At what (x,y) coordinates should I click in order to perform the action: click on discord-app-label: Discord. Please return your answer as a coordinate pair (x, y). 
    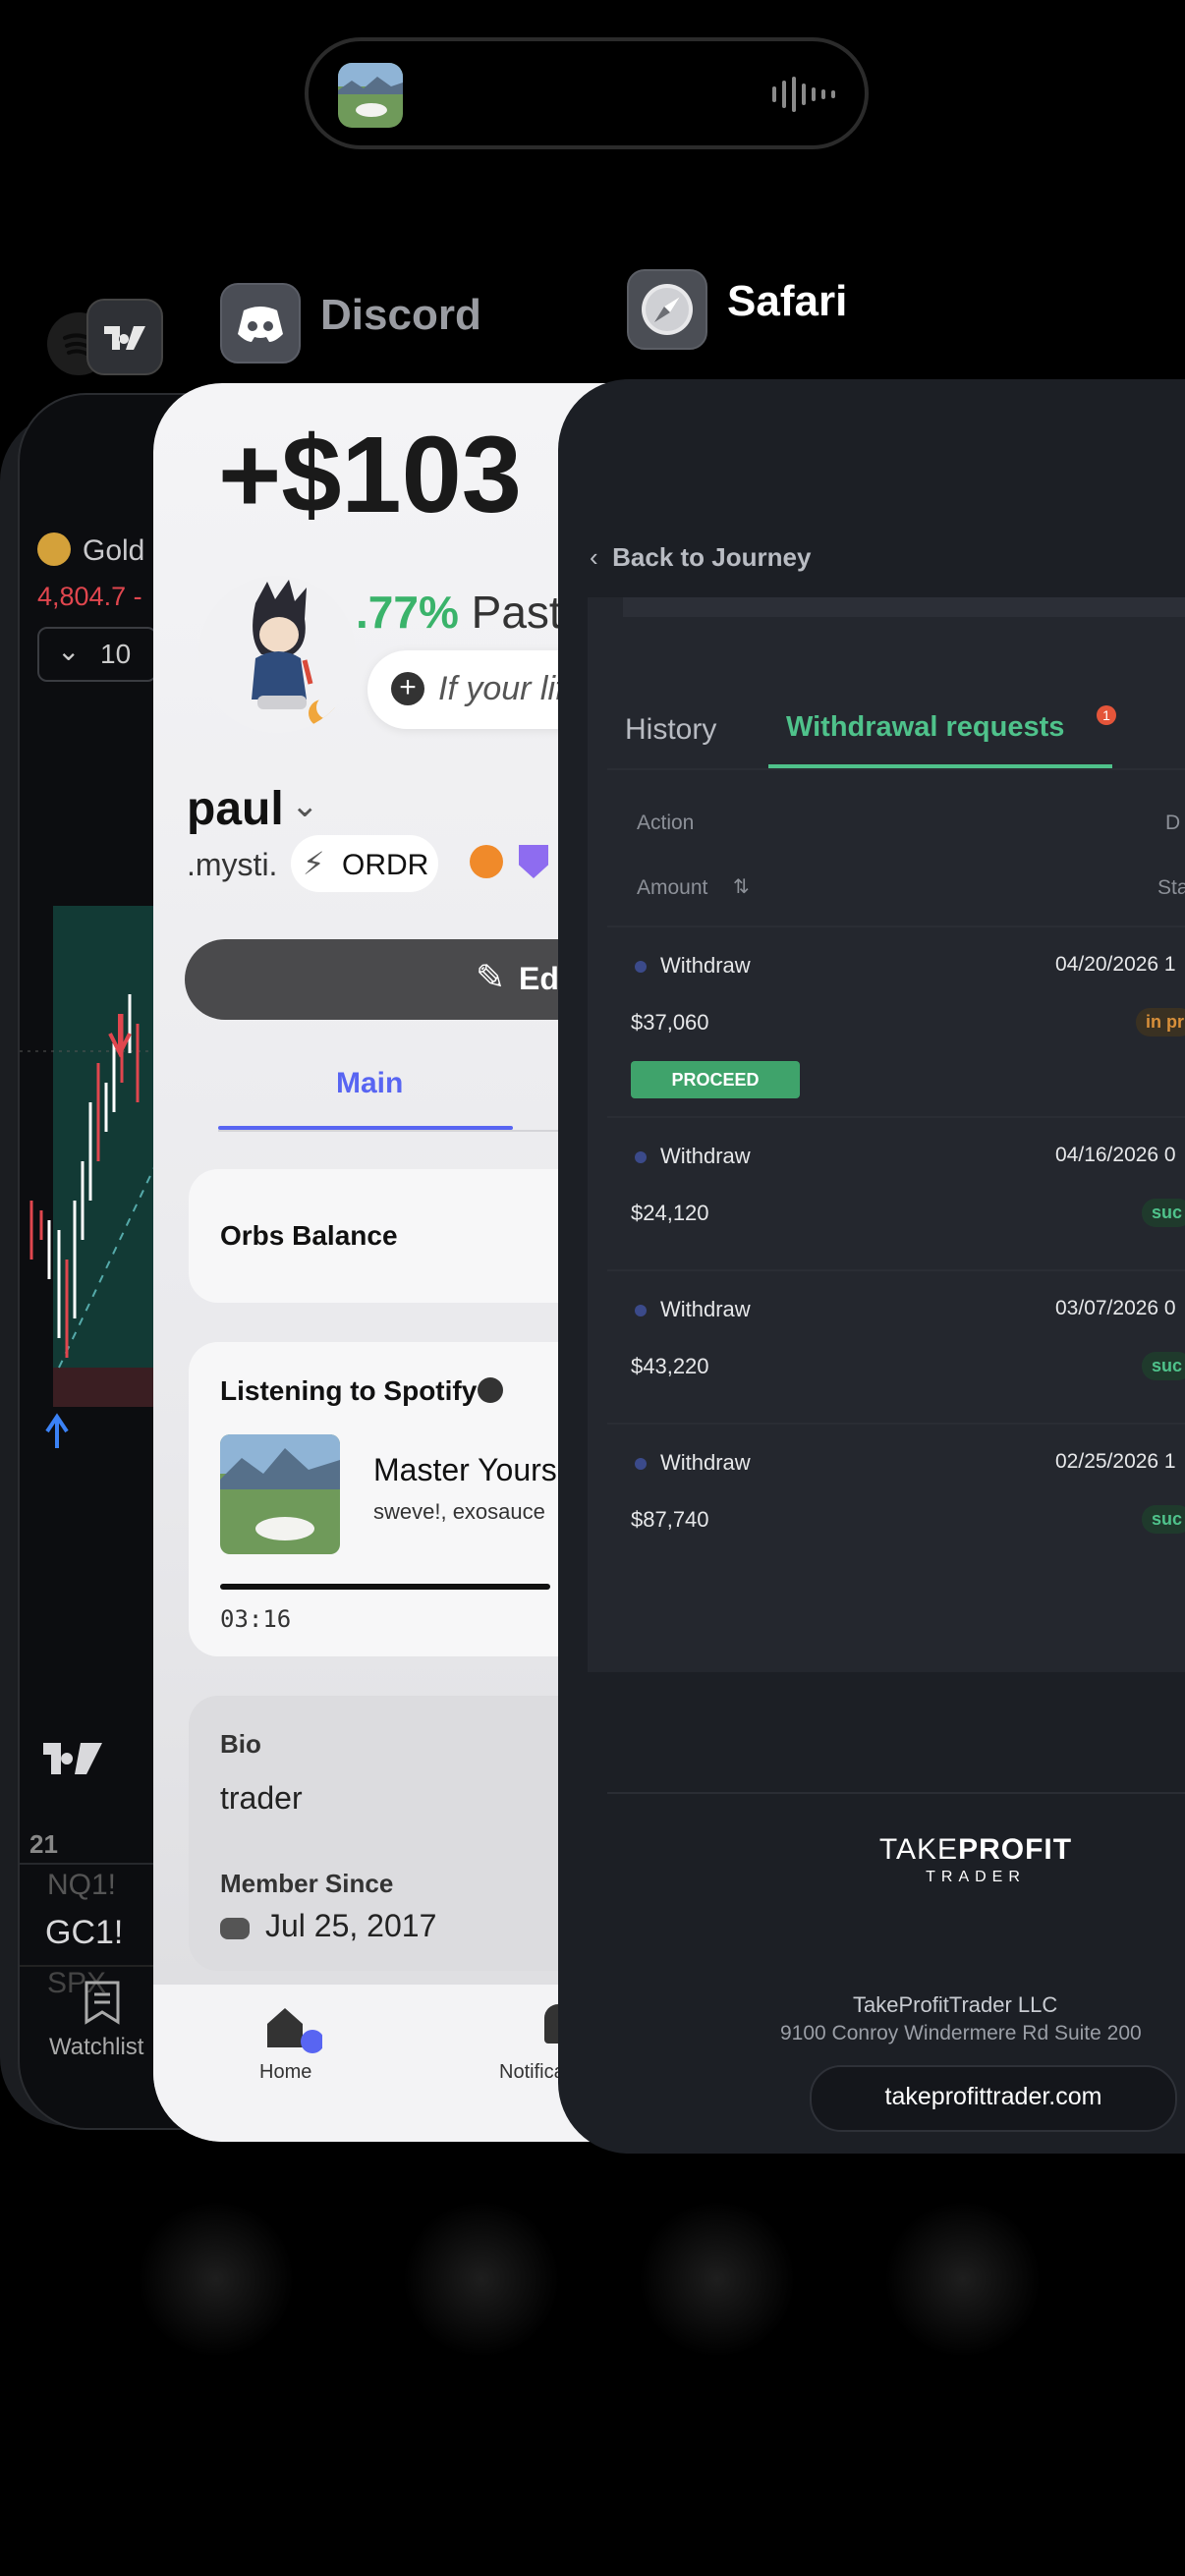
    Looking at the image, I should click on (401, 315).